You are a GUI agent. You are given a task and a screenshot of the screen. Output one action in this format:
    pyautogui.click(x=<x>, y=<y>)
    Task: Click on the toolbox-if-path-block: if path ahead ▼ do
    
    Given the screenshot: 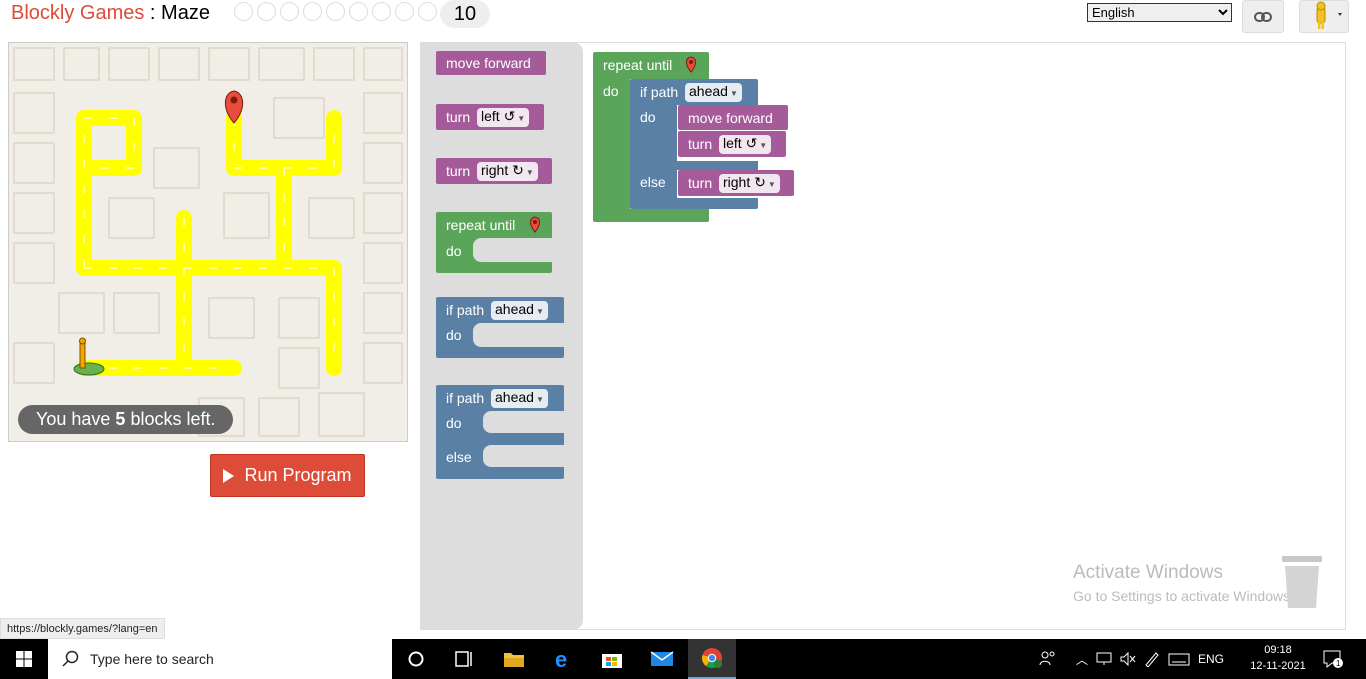 What is the action you would take?
    pyautogui.click(x=500, y=327)
    